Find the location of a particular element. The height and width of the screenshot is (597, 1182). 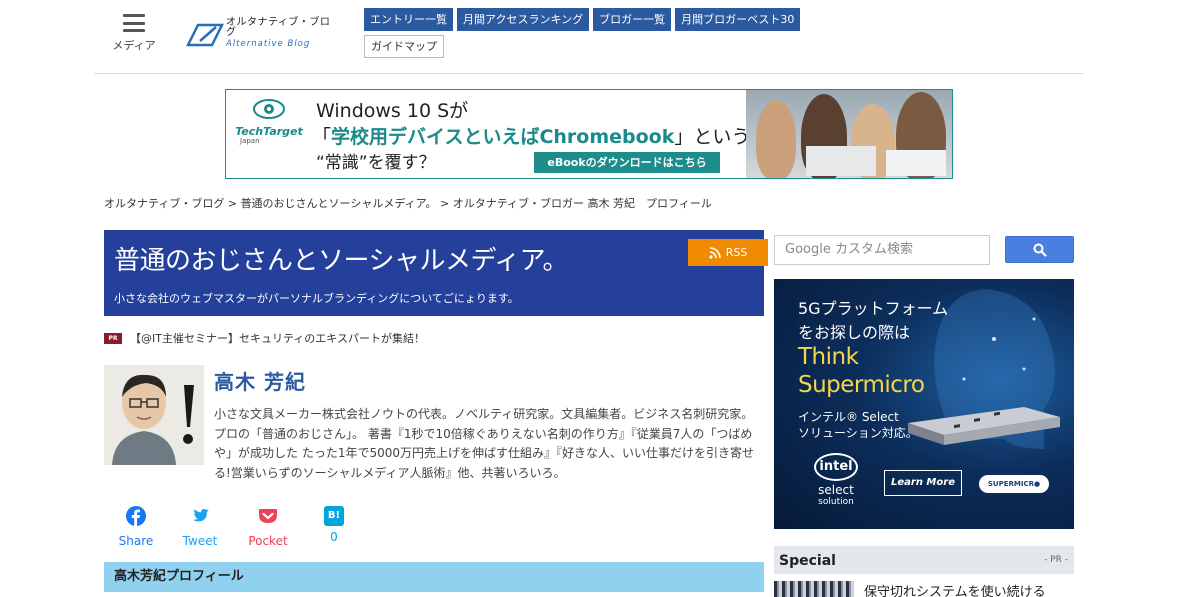

special-title: Special is located at coordinates (807, 561).